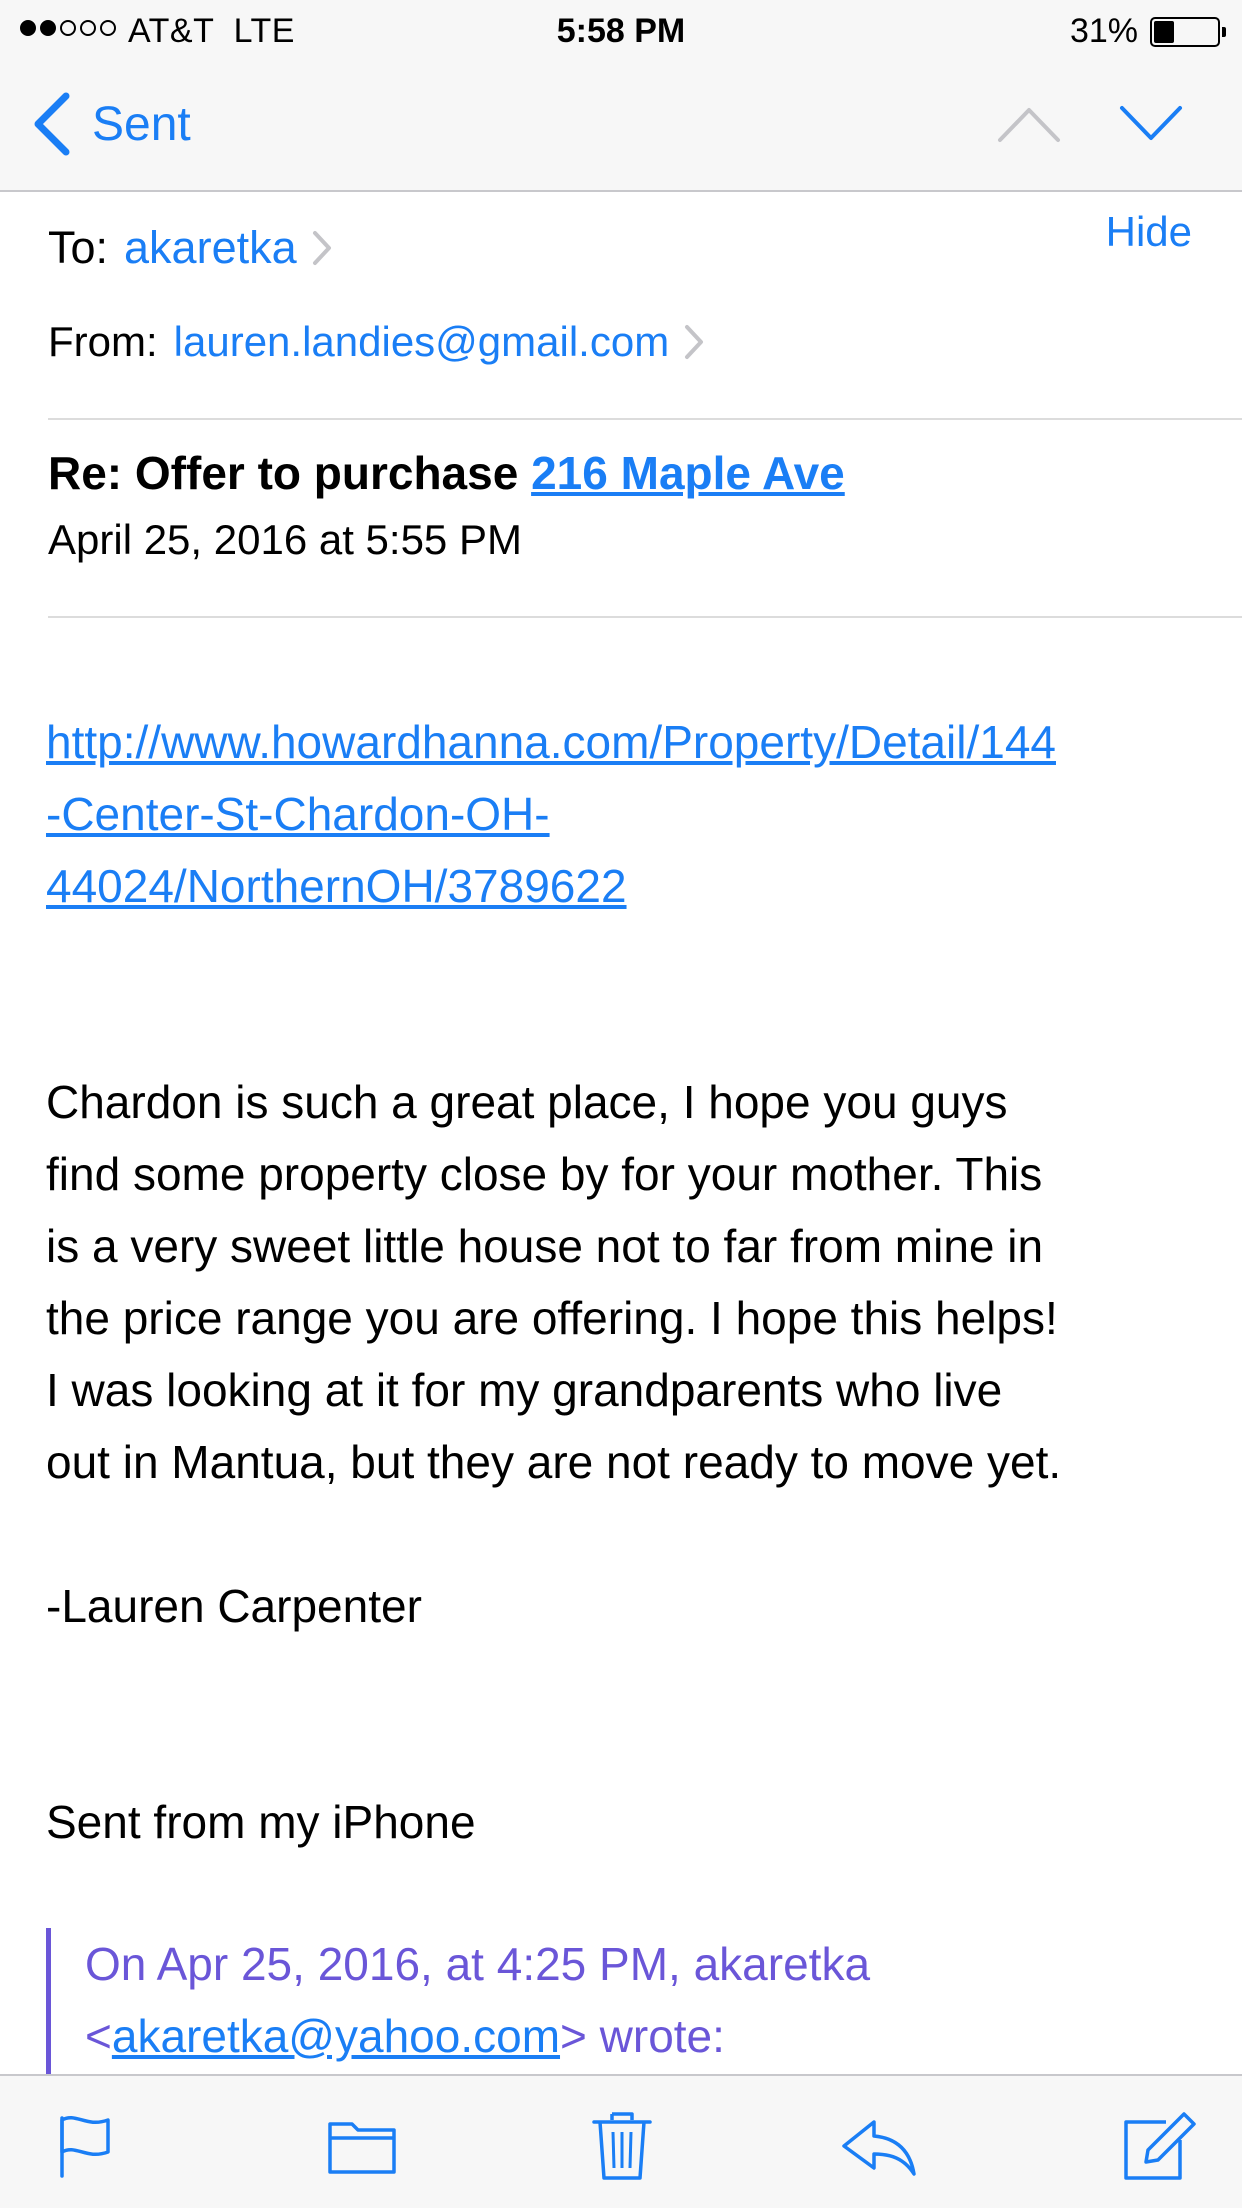 The width and height of the screenshot is (1242, 2208). I want to click on url-line: -Center-St-Chardon-OH-, so click(298, 814).